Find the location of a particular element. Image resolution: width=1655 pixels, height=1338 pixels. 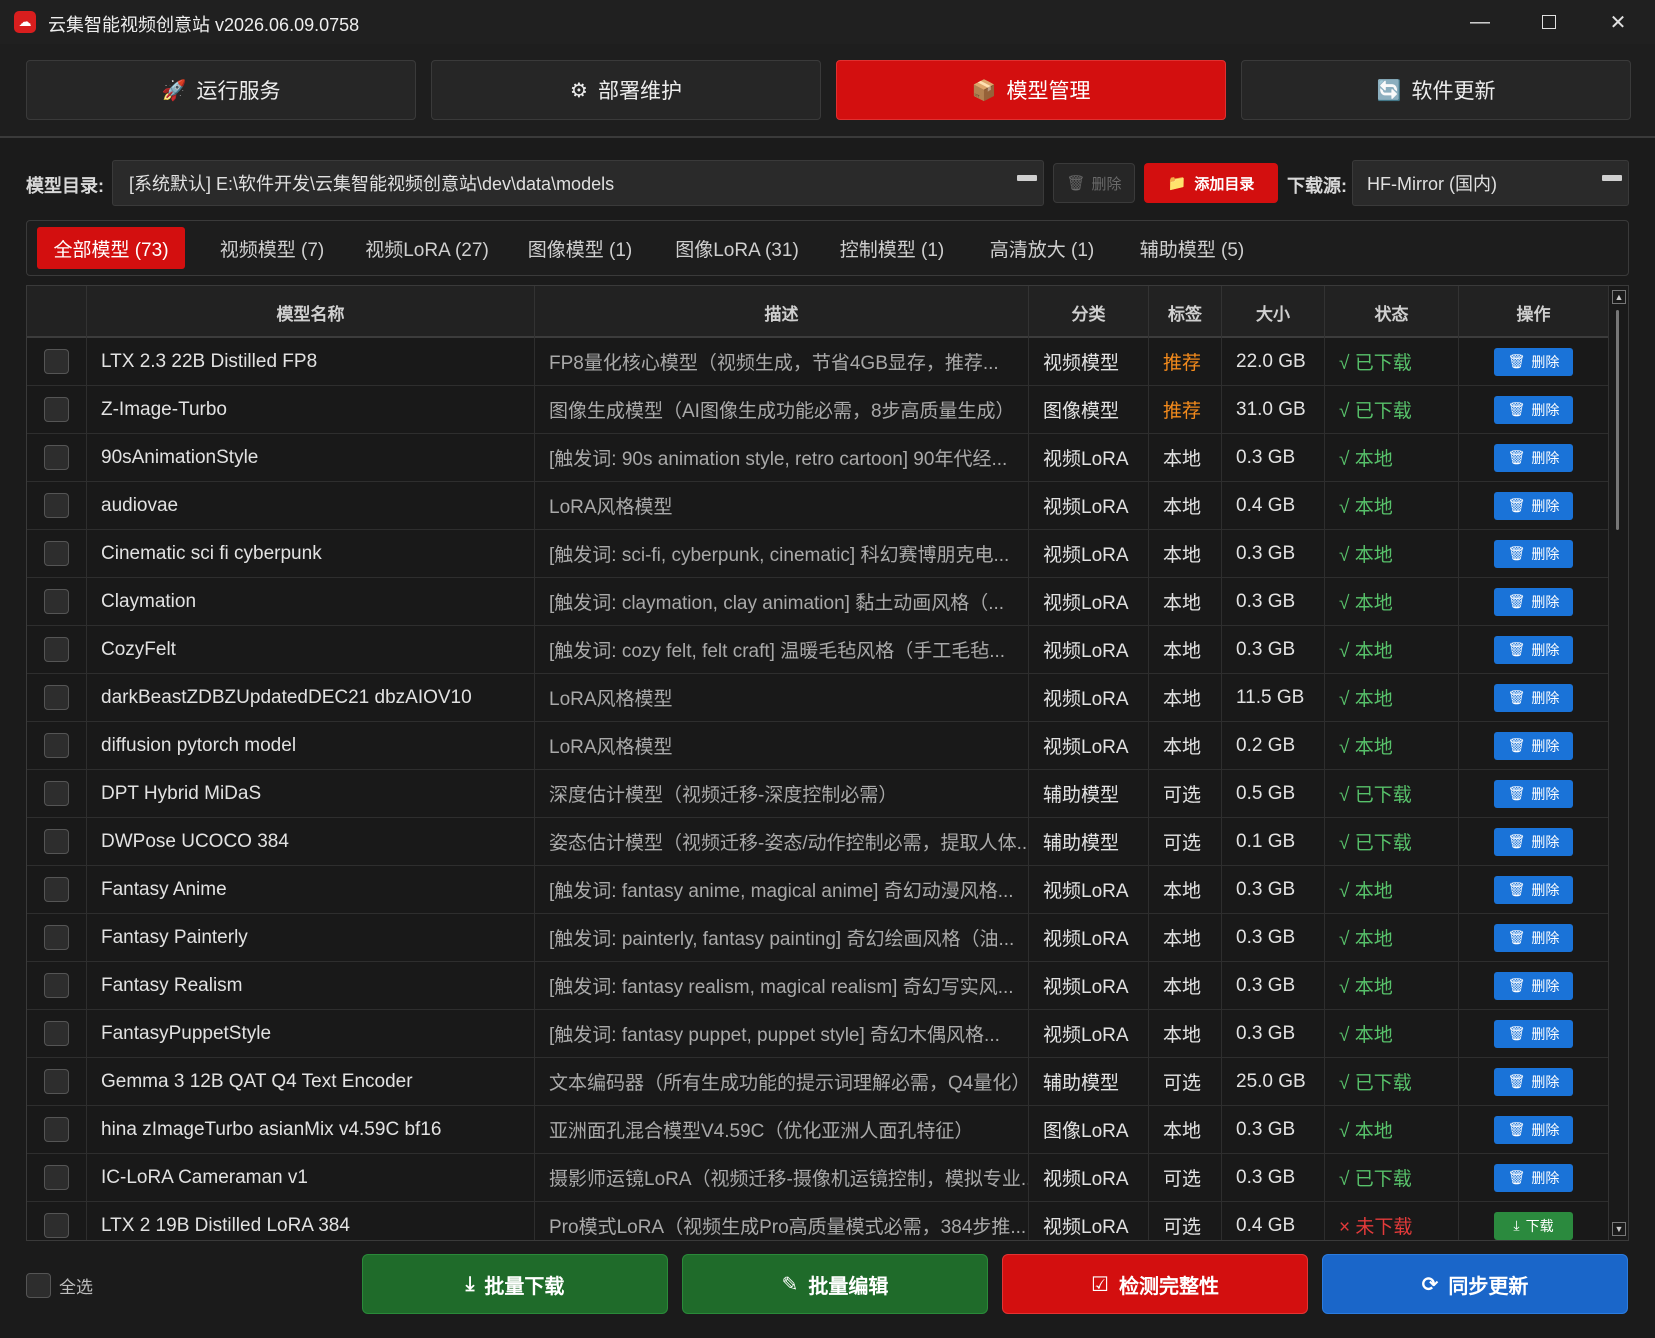

add-dir-button: 📁 添加目录 is located at coordinates (1211, 183).